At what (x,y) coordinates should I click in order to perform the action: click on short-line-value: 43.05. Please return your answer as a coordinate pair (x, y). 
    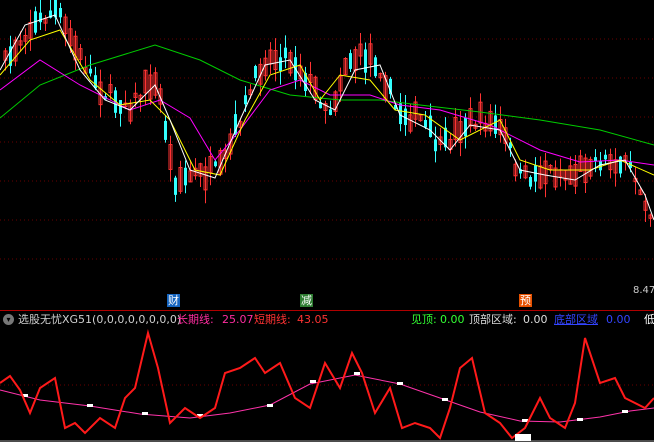
    Looking at the image, I should click on (313, 319).